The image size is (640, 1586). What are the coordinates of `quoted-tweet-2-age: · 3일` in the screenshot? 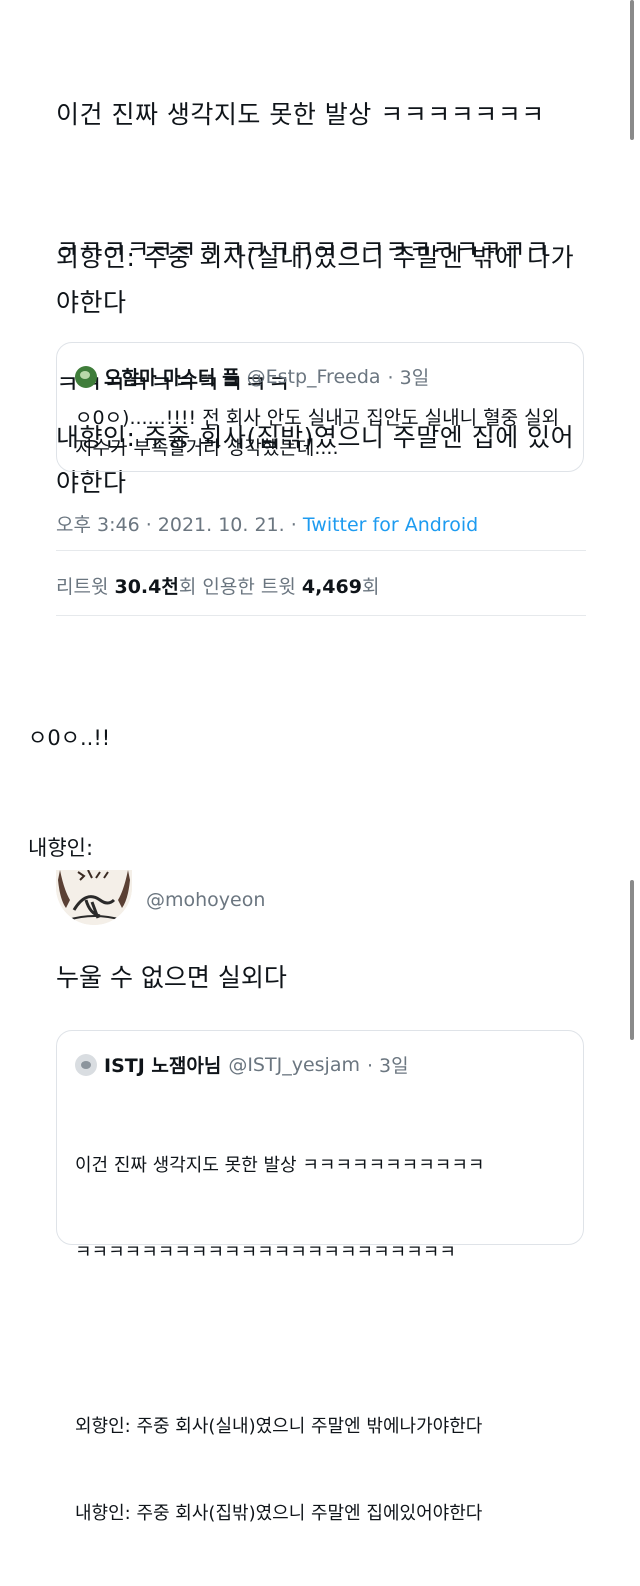 It's located at (387, 1066).